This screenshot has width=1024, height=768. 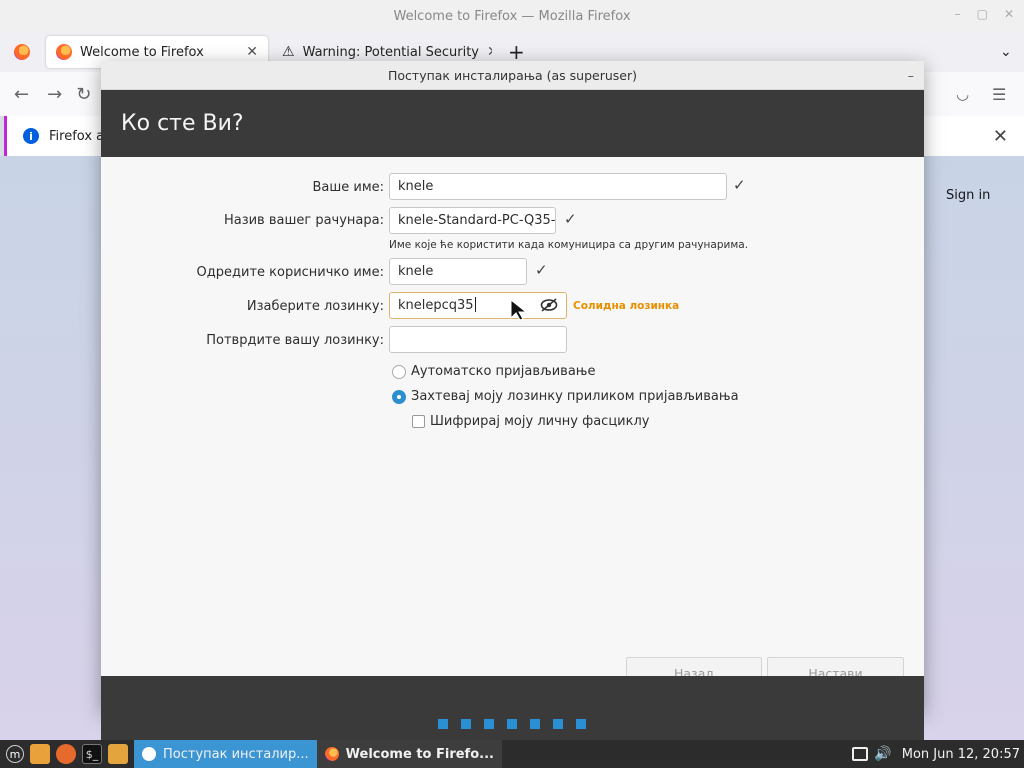 What do you see at coordinates (418, 421) in the screenshot?
I see `encrypt-home-checkbox` at bounding box center [418, 421].